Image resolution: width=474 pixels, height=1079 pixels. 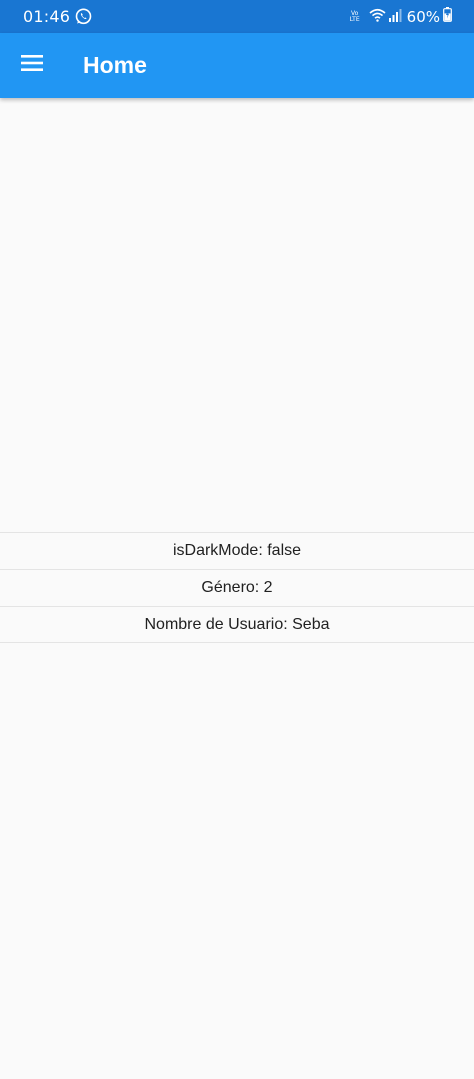 What do you see at coordinates (83, 16) in the screenshot?
I see `whatsapp-icon` at bounding box center [83, 16].